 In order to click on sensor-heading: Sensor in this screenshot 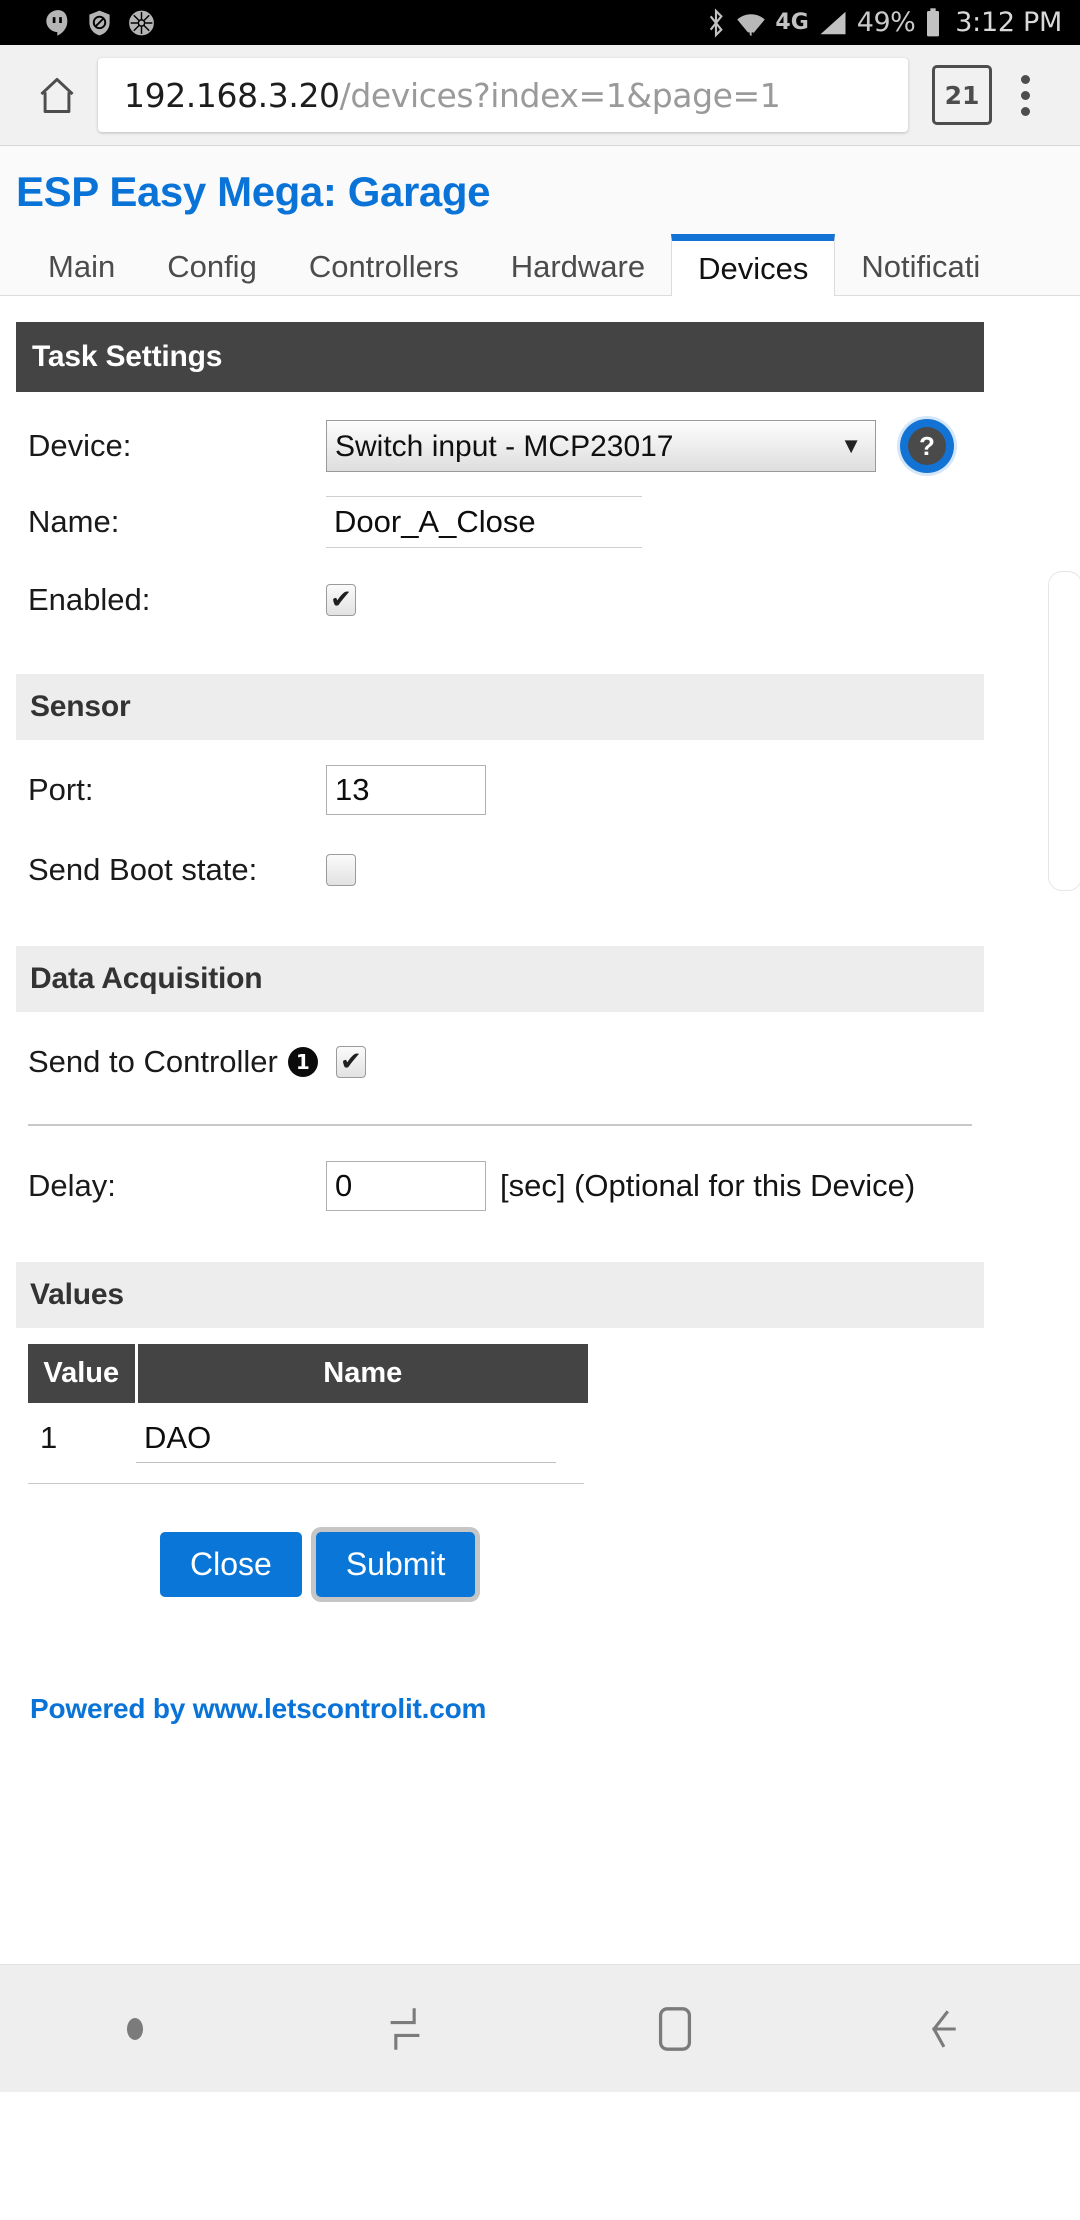, I will do `click(500, 707)`.